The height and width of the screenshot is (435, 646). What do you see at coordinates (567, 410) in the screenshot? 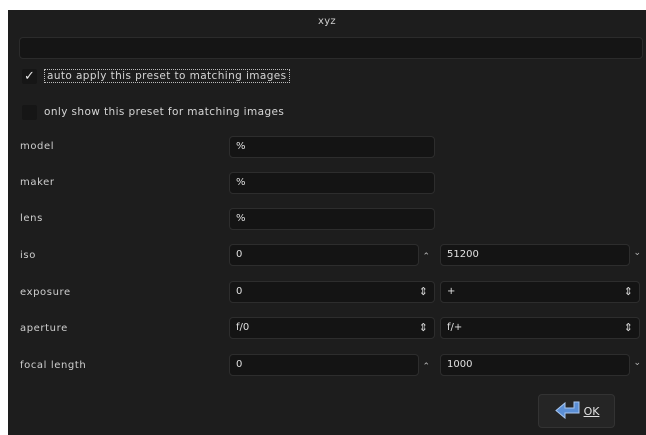
I see `return-arrow-icon` at bounding box center [567, 410].